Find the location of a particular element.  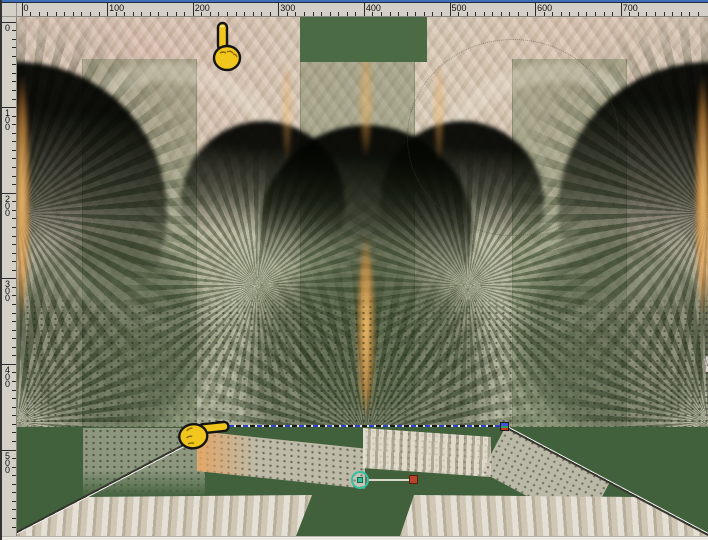

pick-tool-rotation-handle is located at coordinates (413, 479).